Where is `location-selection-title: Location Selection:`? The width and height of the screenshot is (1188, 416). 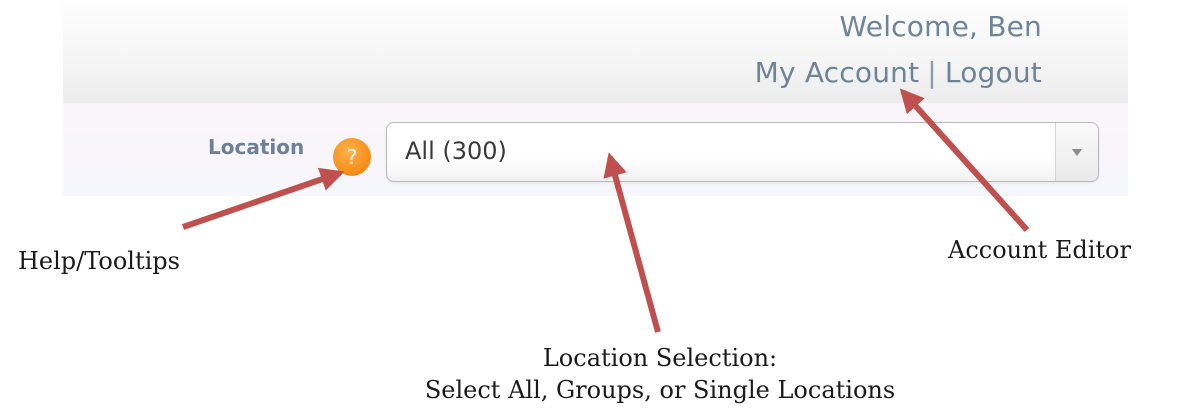
location-selection-title: Location Selection: is located at coordinates (660, 358).